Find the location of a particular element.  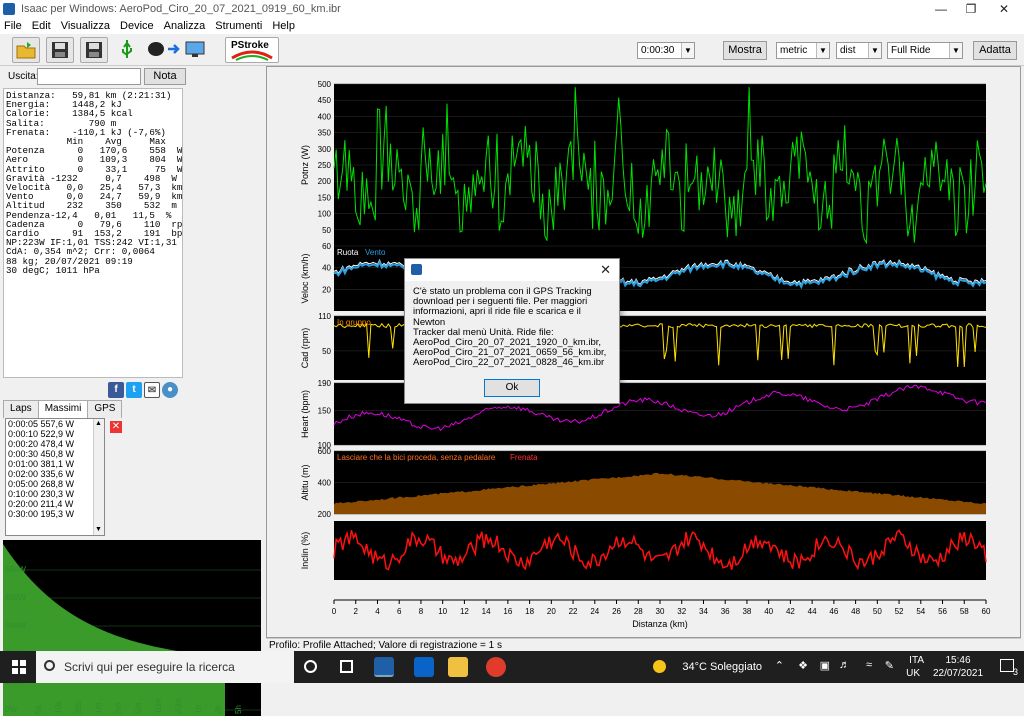

list-scrollbar: ▲ ▼ is located at coordinates (98, 477).